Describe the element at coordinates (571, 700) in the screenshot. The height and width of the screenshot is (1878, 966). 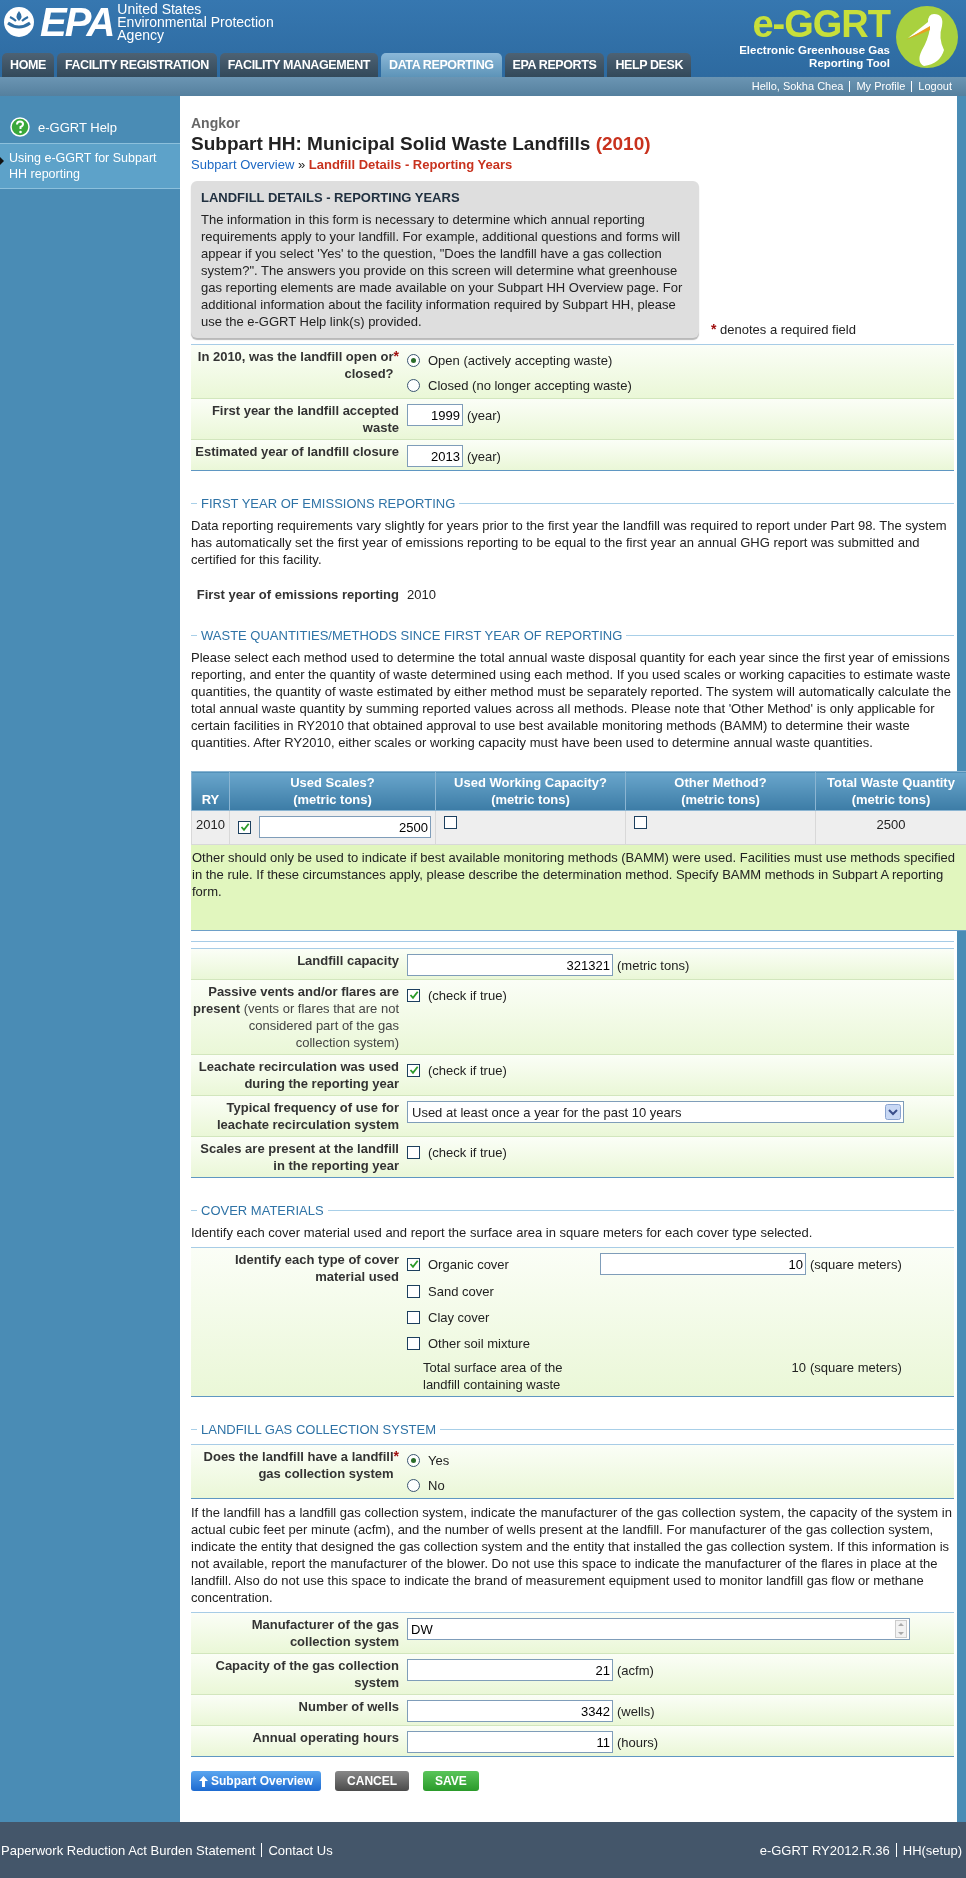
I see `paragraph: Please select each method used to determine the total annual waste disposal quantity for each year since the first year of emissions reporting, and enter the quantity of waste determined using each method. If you used scales or working capacities to estimate waste quantities, the quantity of waste estimated by either method must be separately reported. The system will automatically calculate the total annual waste quantity by summing reported values across all methods. Please note that 'Other Method' is only applicable for certain facilities in RY2010 that obtained approval to use best available monitoring methods (BAMM) to determine their waste quantities. After RY2010, either scales or working capacity must have been used to determine annual waste quantities.` at that location.